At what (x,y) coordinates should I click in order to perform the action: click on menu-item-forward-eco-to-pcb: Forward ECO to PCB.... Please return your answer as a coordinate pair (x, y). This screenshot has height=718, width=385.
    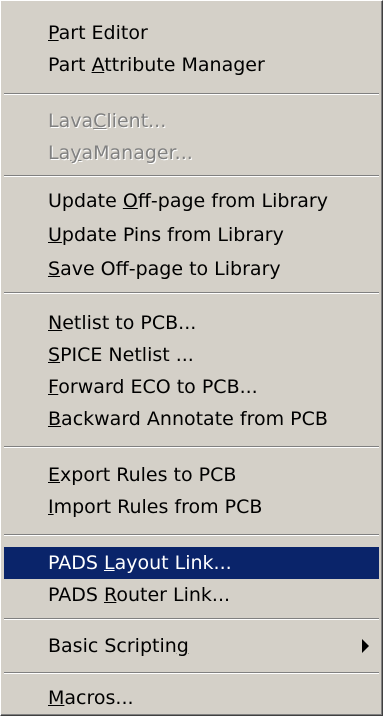
    Looking at the image, I should click on (191, 387).